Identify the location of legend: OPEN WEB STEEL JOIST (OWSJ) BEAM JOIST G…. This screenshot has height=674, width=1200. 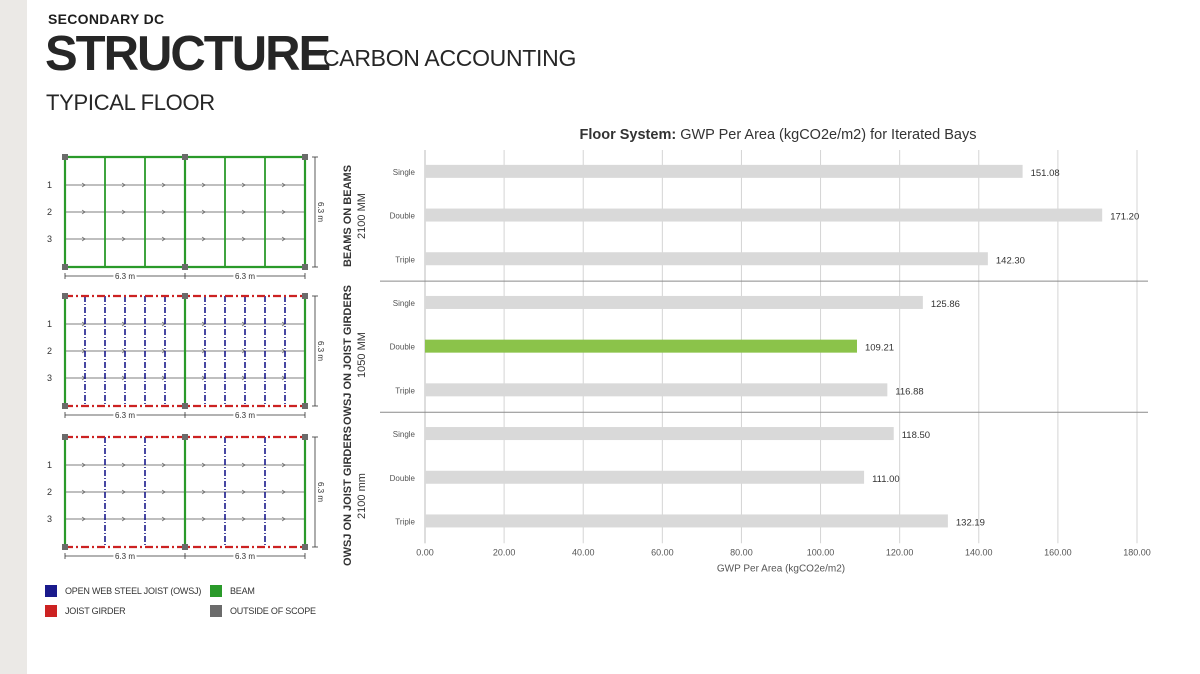
(195, 605).